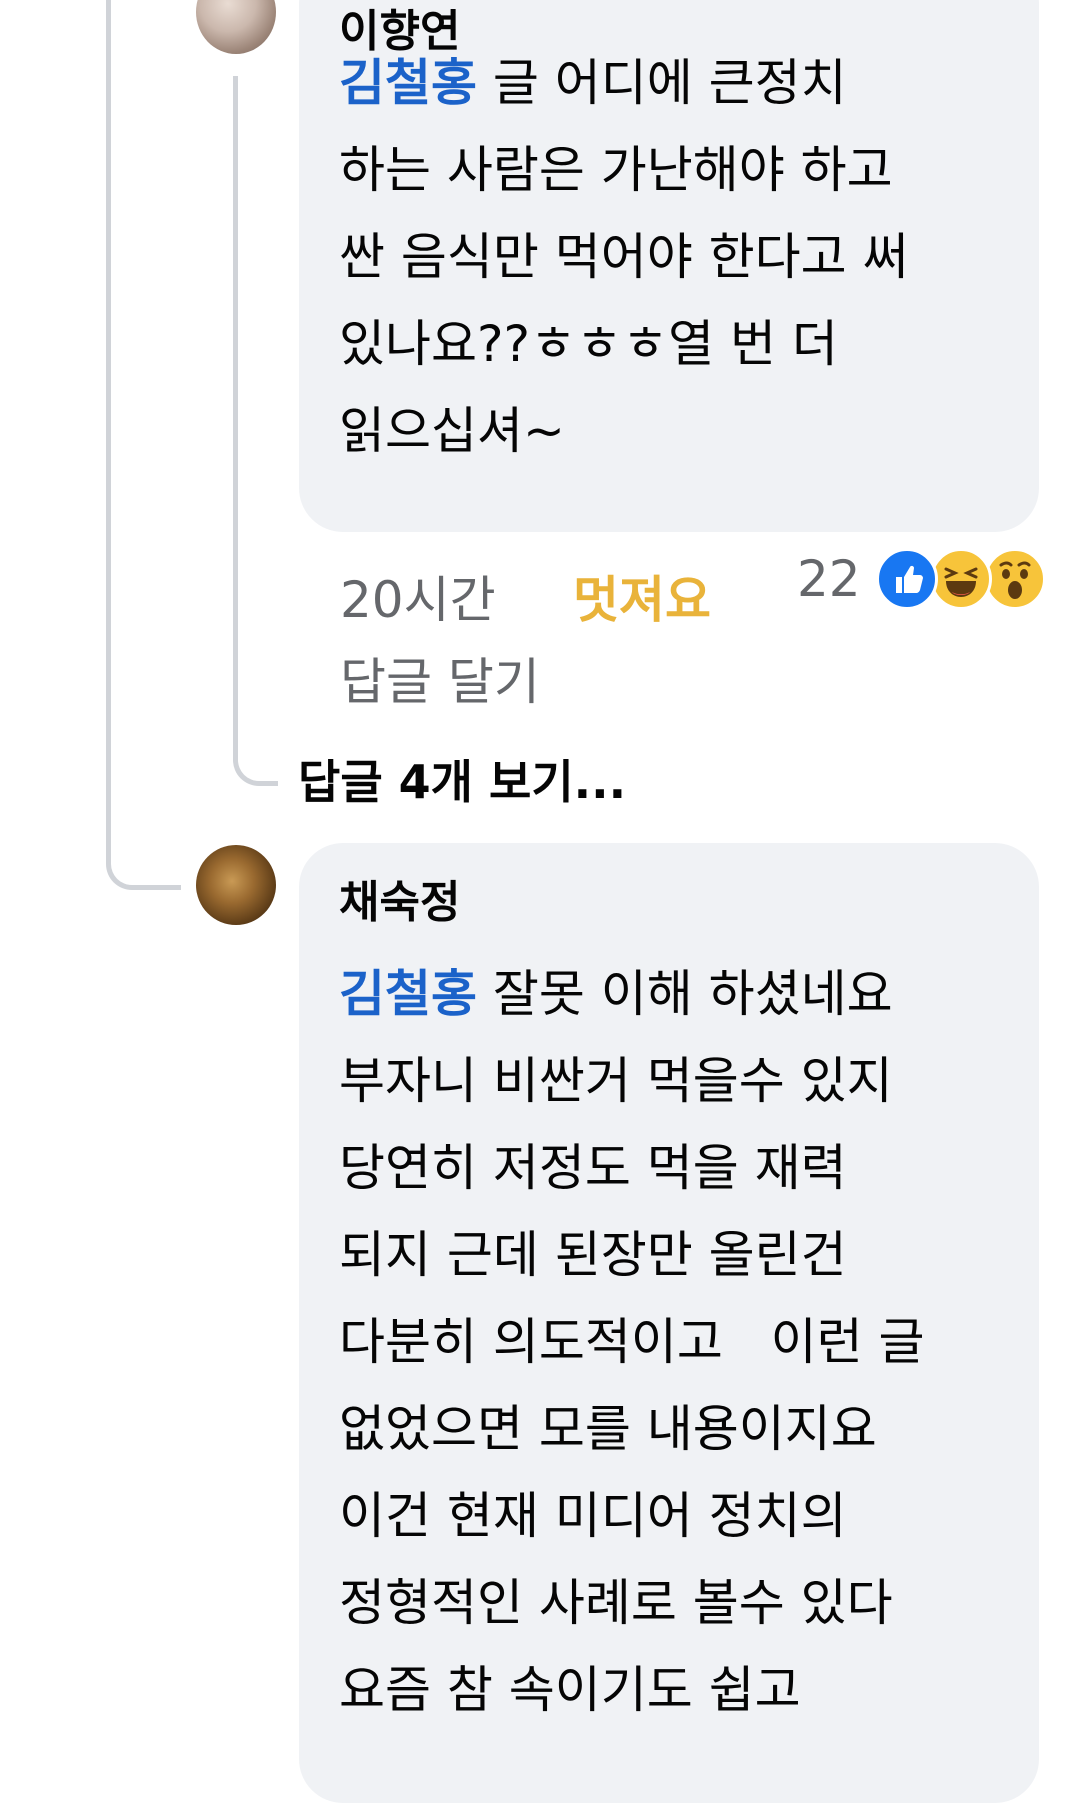  Describe the element at coordinates (452, 431) in the screenshot. I see `comment-line: 읽으십셔~` at that location.